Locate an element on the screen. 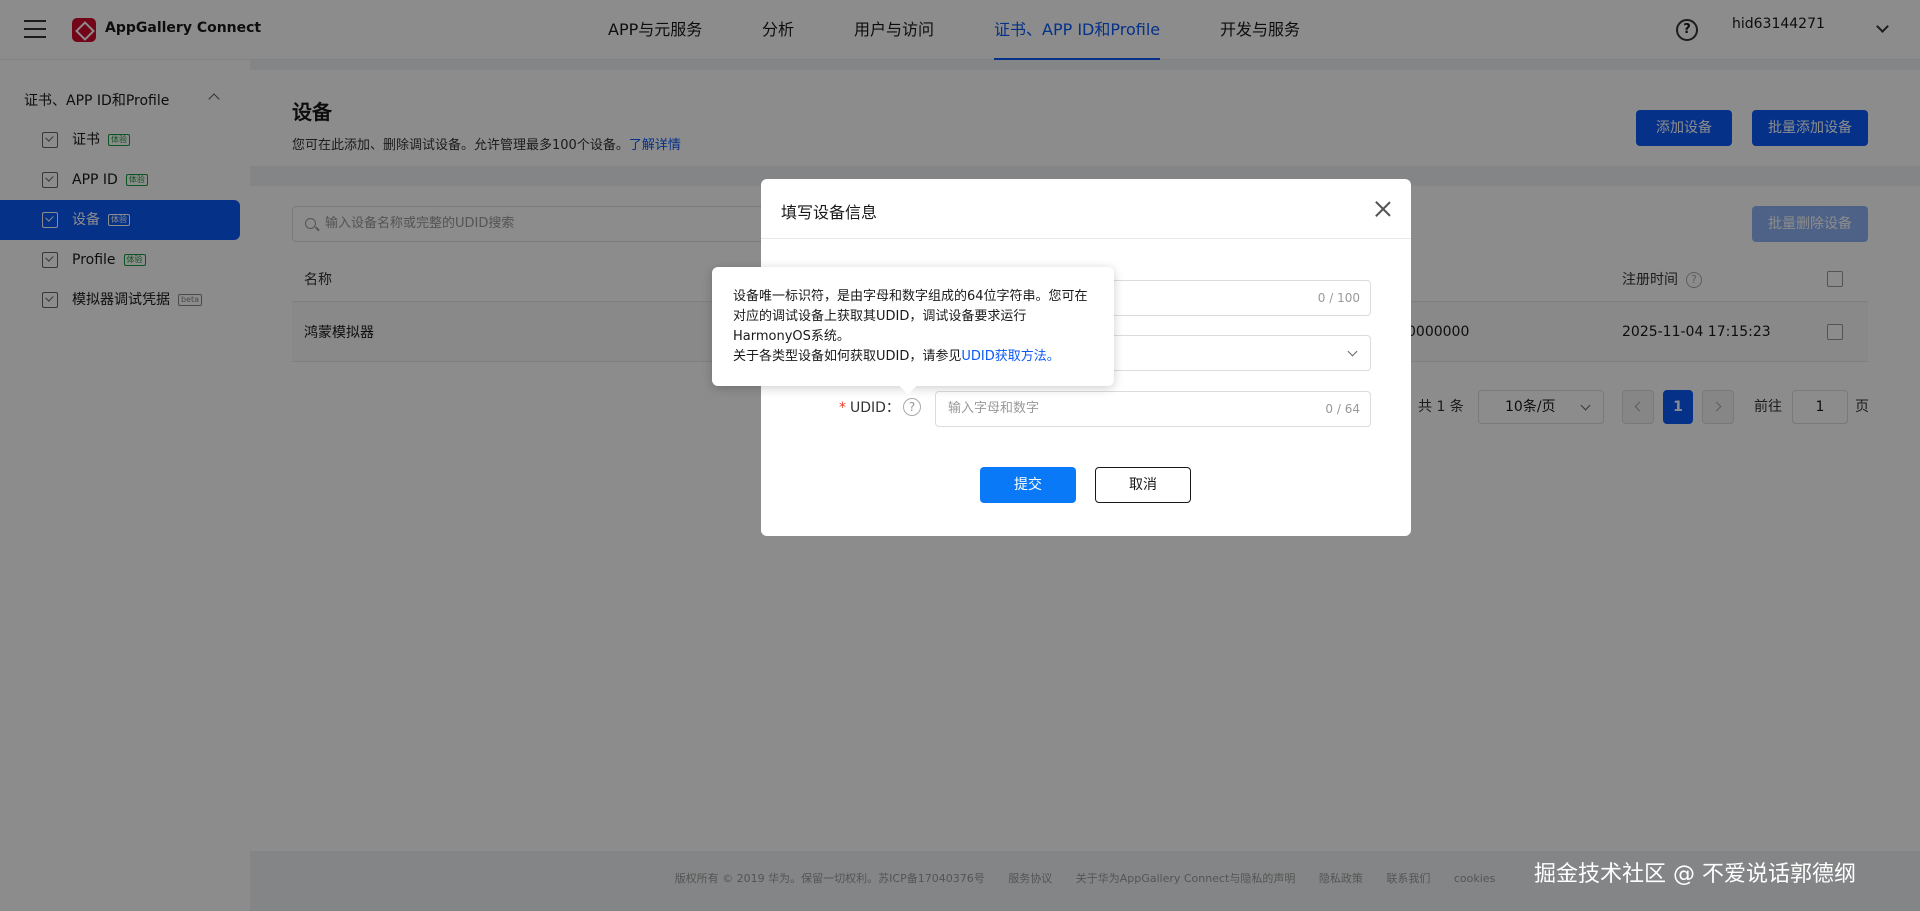 Image resolution: width=1920 pixels, height=911 pixels. submit-button: 提交 is located at coordinates (1028, 485).